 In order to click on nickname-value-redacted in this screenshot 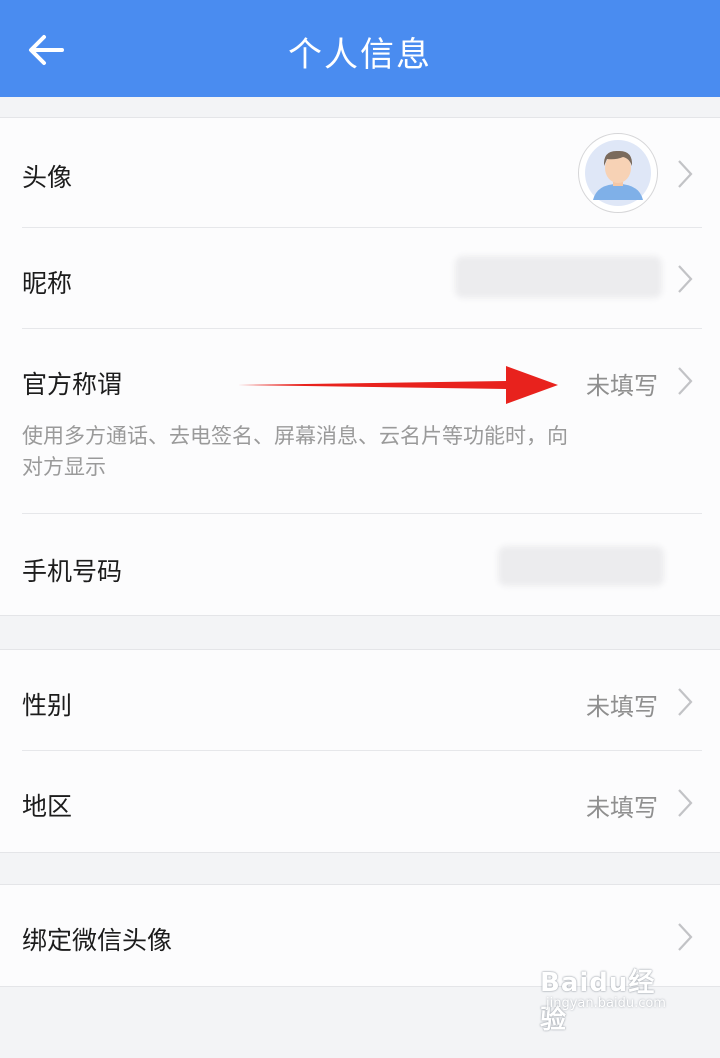, I will do `click(558, 277)`.